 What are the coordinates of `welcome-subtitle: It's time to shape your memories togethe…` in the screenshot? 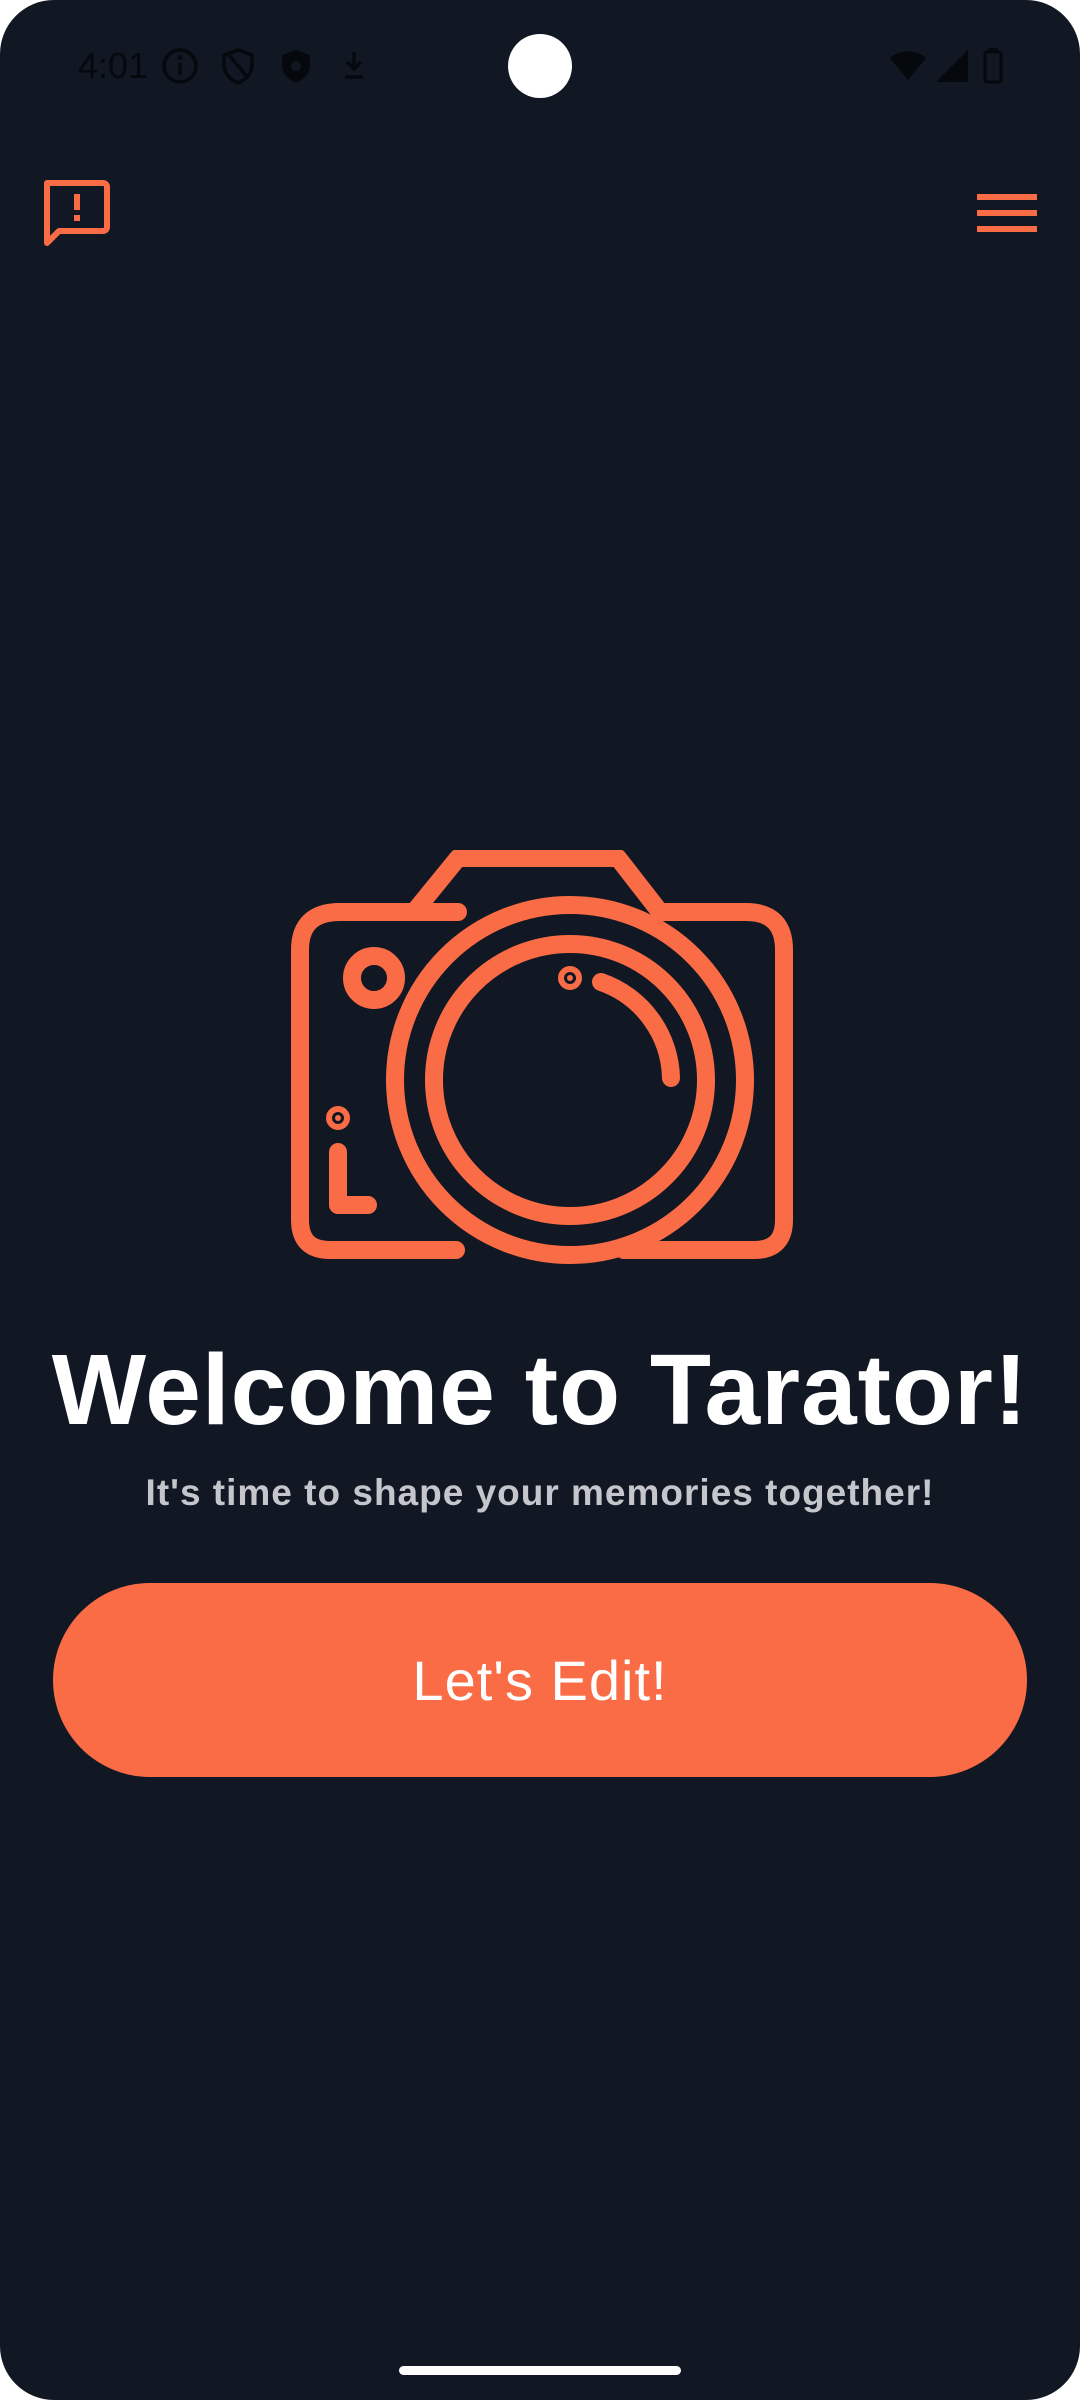 It's located at (540, 1492).